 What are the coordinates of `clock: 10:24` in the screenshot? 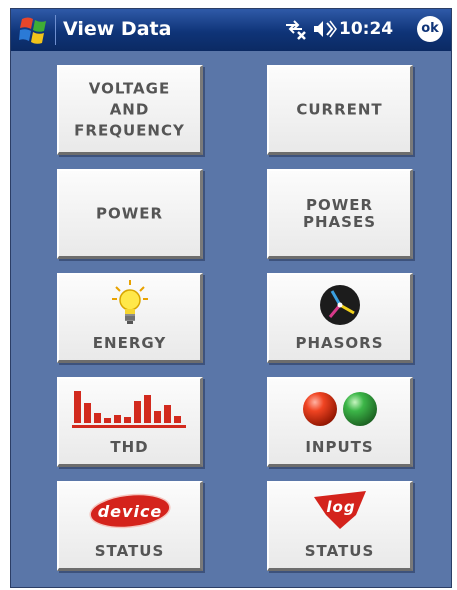 It's located at (366, 29).